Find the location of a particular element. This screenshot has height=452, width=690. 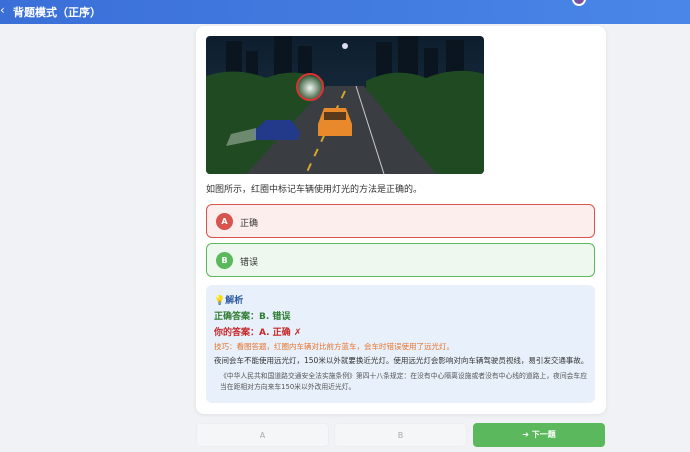

your-answer: 你的答案：A. 正确 ✗ is located at coordinates (258, 333).